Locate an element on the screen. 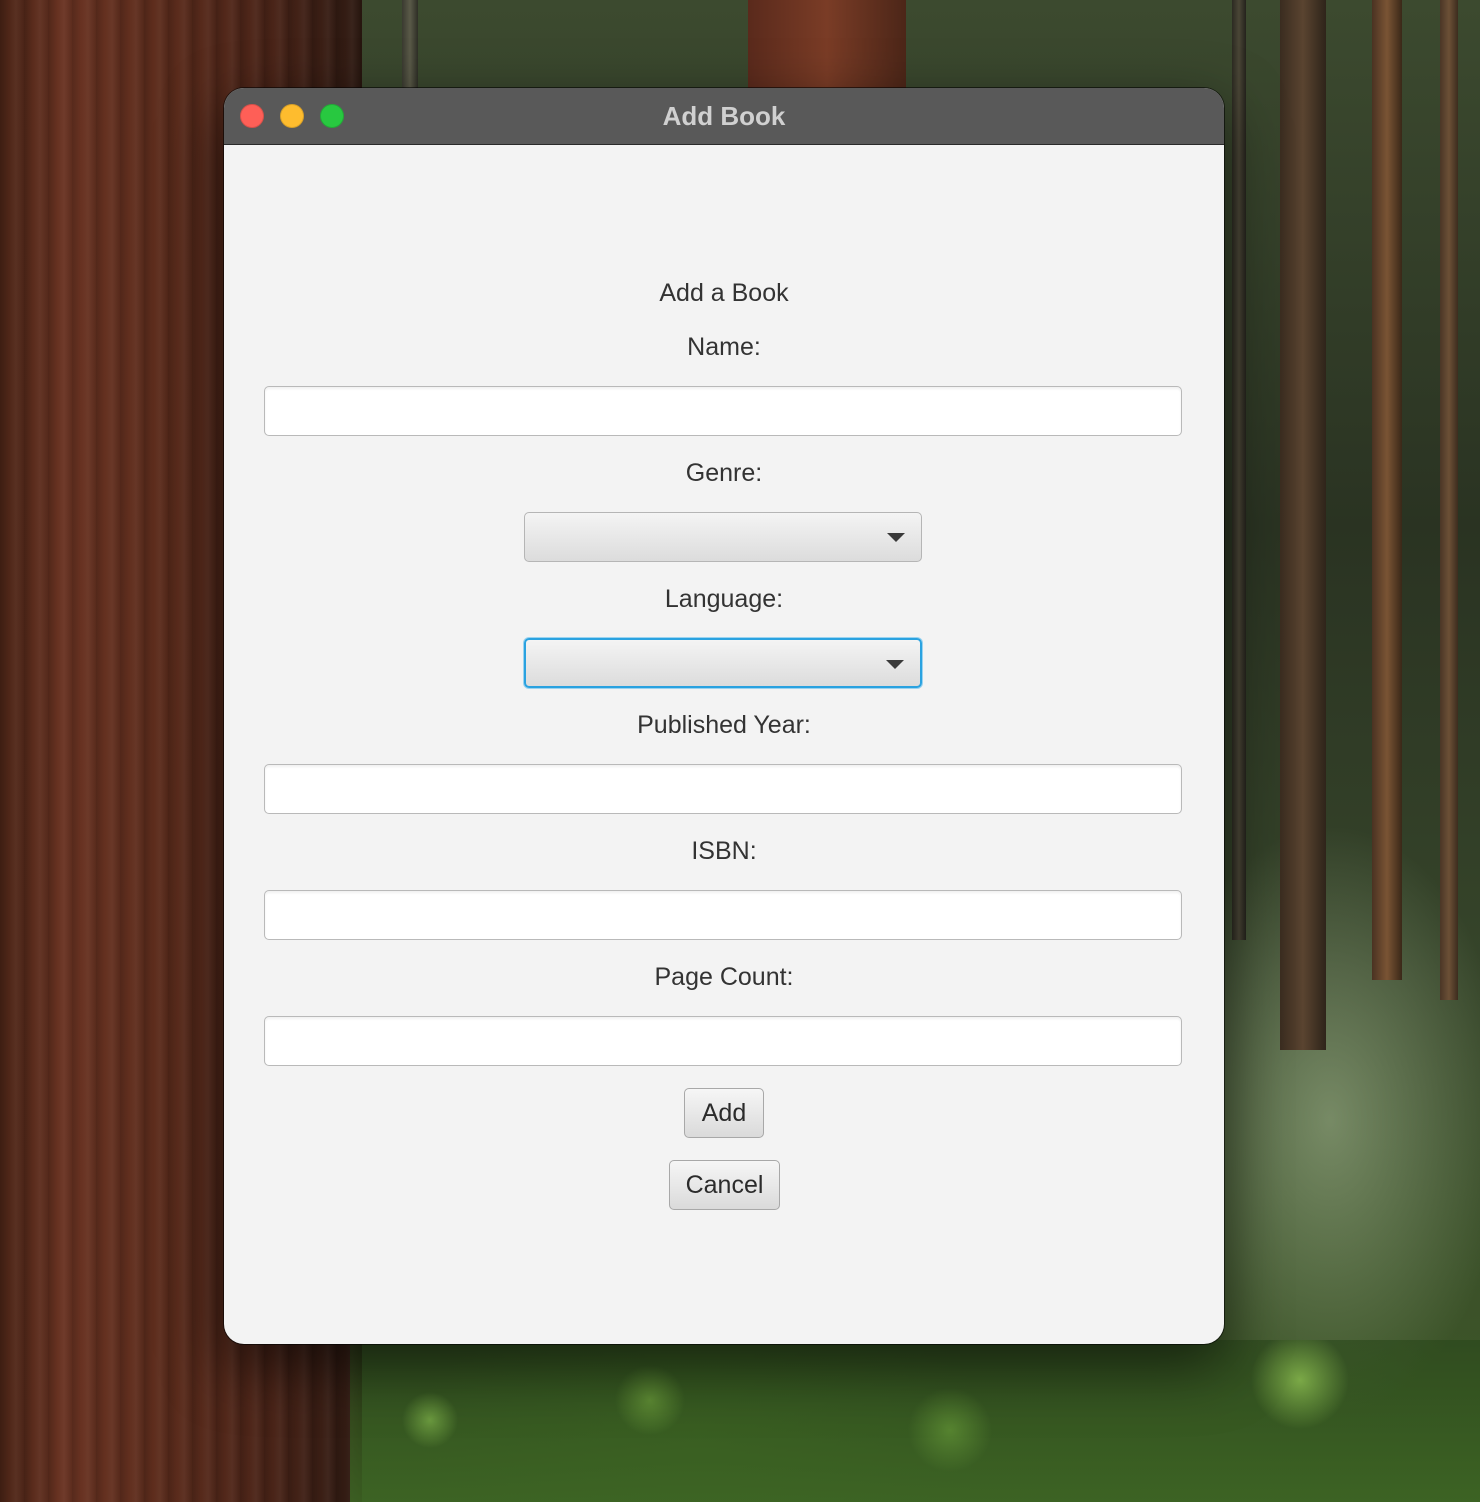  published-year-input is located at coordinates (723, 789).